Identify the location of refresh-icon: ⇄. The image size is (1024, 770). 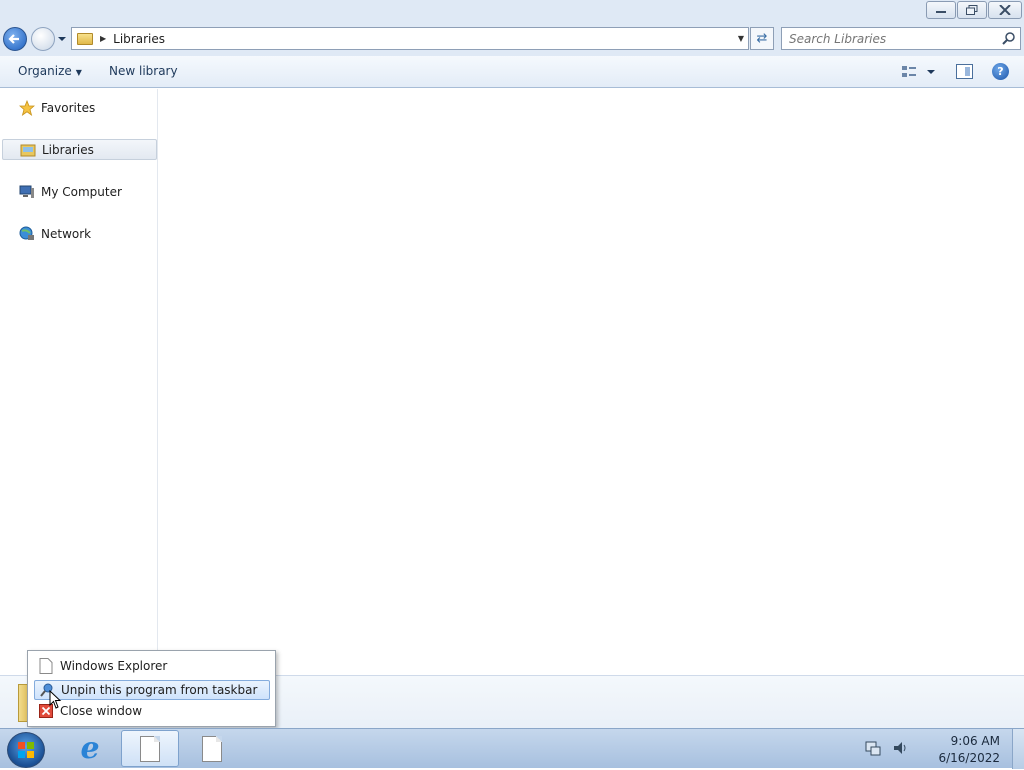
(762, 38).